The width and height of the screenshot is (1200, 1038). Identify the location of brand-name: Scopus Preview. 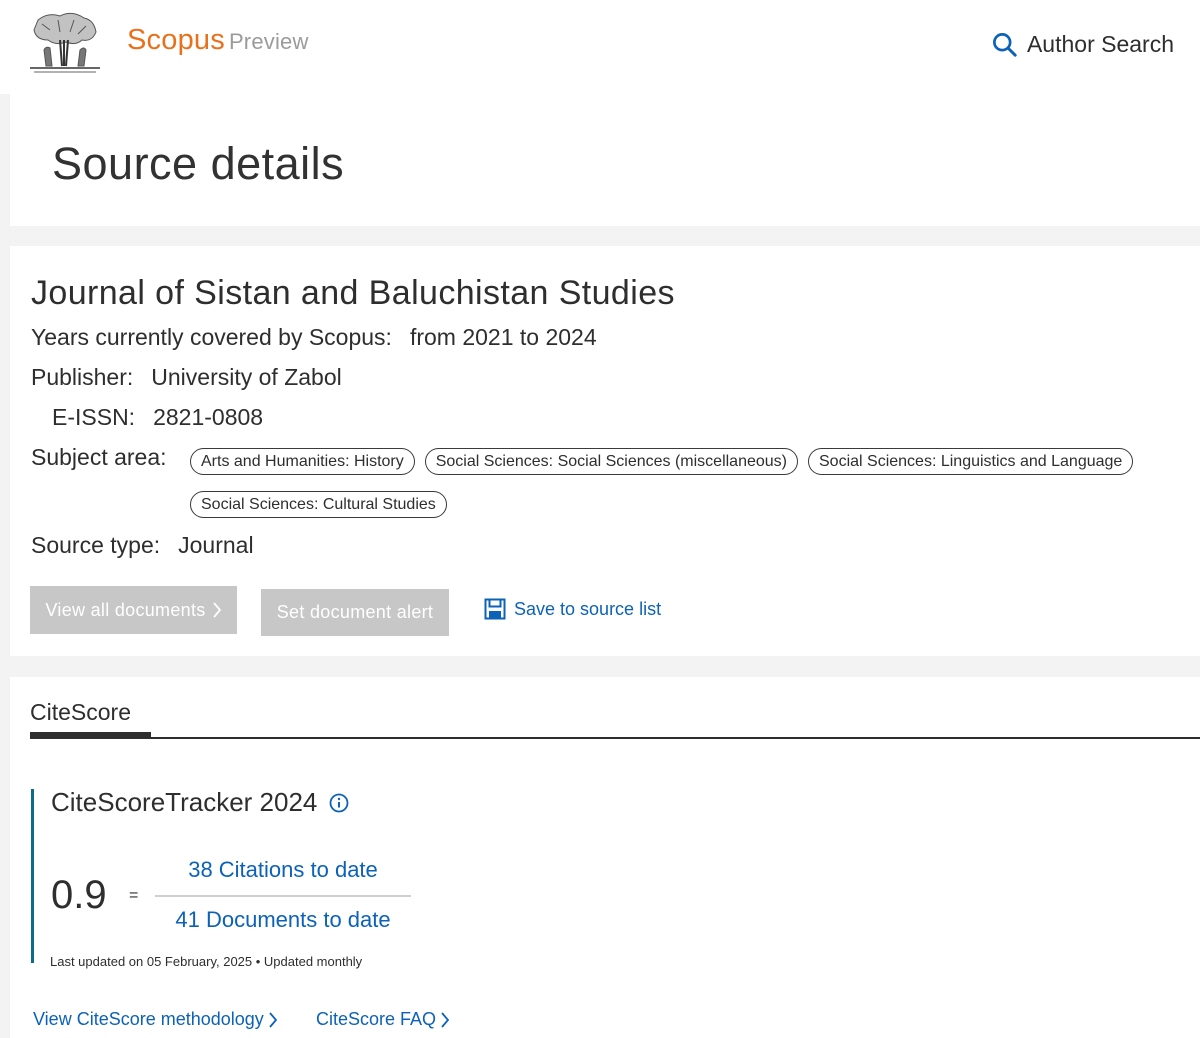
(218, 40).